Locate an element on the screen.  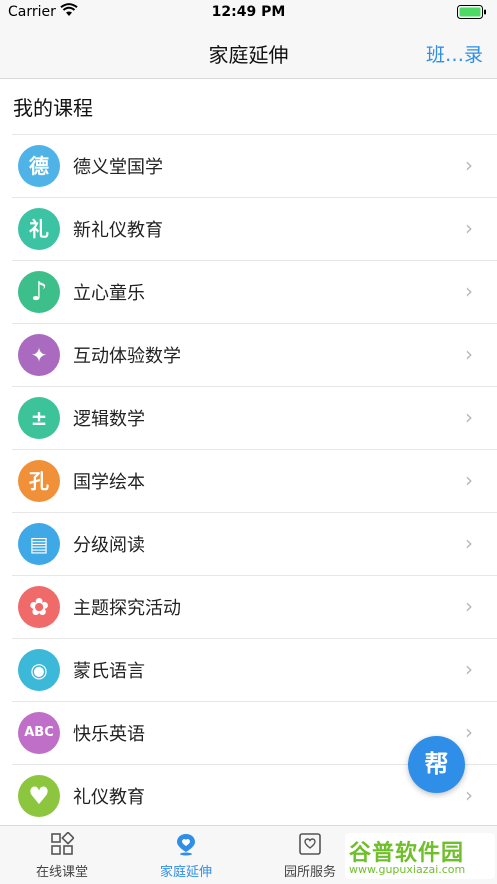
music-note-icon: ♪ is located at coordinates (39, 292).